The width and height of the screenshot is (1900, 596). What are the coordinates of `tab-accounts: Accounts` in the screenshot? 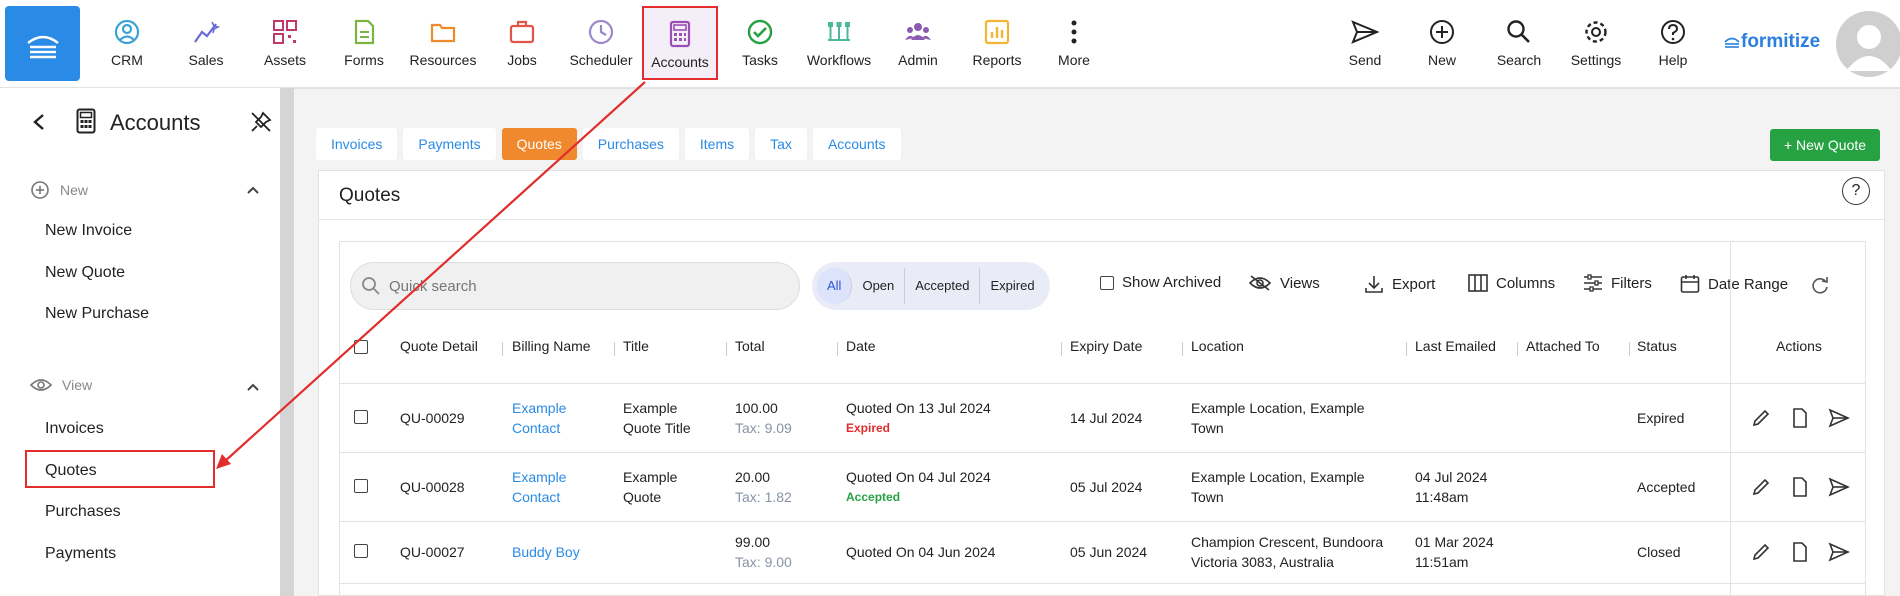 It's located at (856, 144).